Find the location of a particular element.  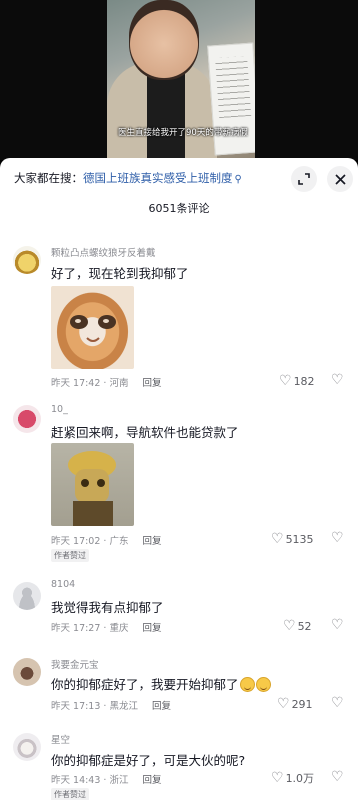

comment-time-location: 昨天 14:43 · 浙江 is located at coordinates (90, 780).